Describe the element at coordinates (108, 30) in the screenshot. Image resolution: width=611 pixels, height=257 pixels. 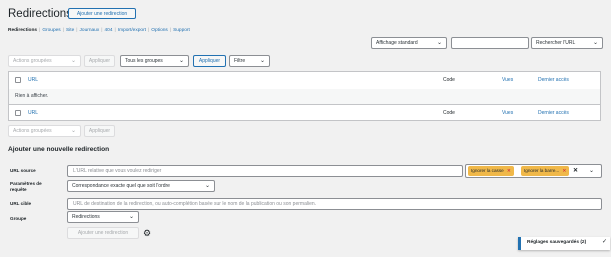
I see `subnav-item-404: 404` at that location.